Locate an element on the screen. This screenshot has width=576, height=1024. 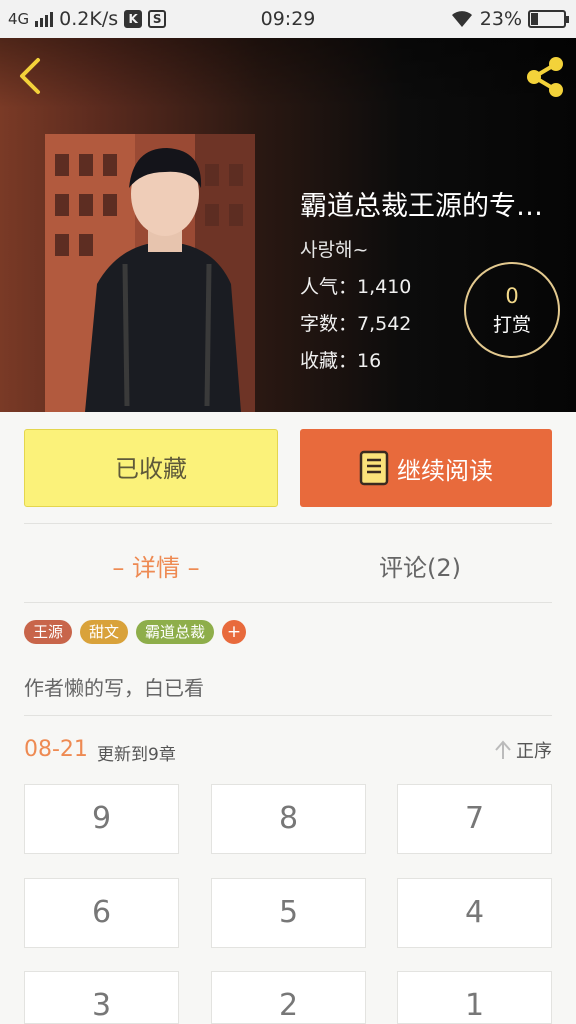
wifi-icon is located at coordinates (461, 19).